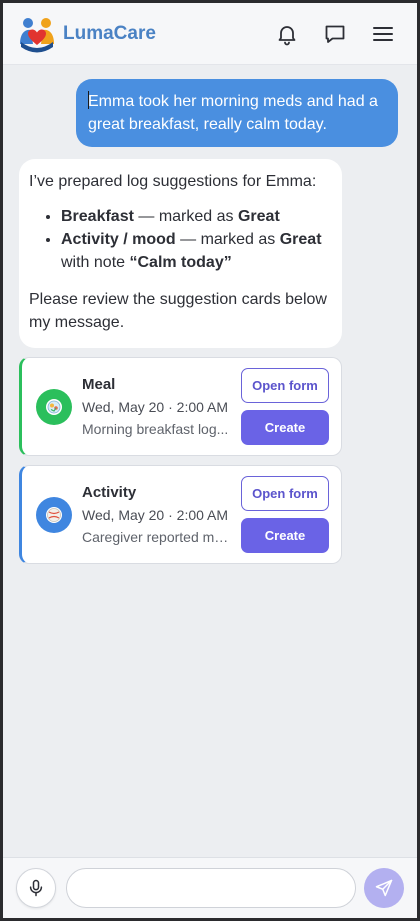 The height and width of the screenshot is (921, 420). I want to click on meal-icon, so click(54, 406).